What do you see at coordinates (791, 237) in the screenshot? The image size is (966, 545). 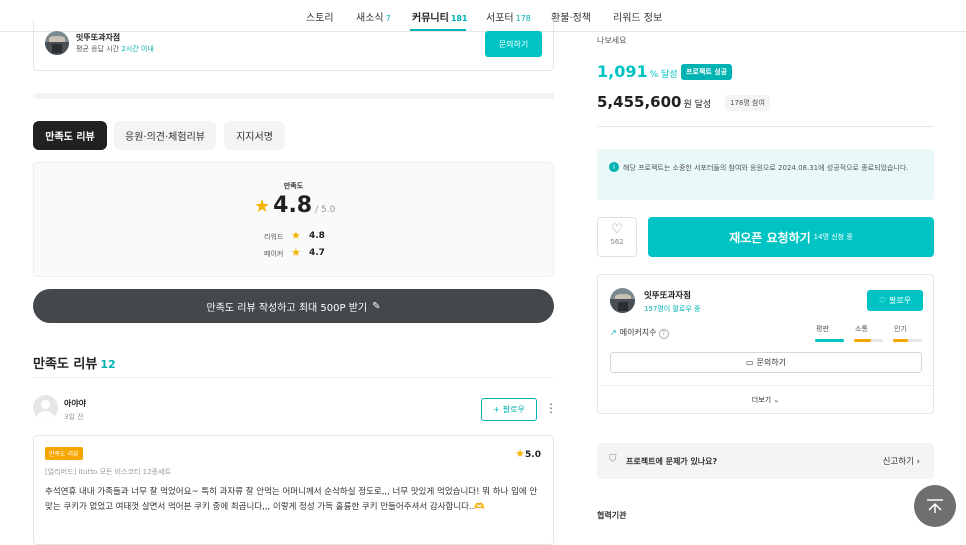 I see `reopen-request-button: 재오픈 요청하기 14명 신청 중` at bounding box center [791, 237].